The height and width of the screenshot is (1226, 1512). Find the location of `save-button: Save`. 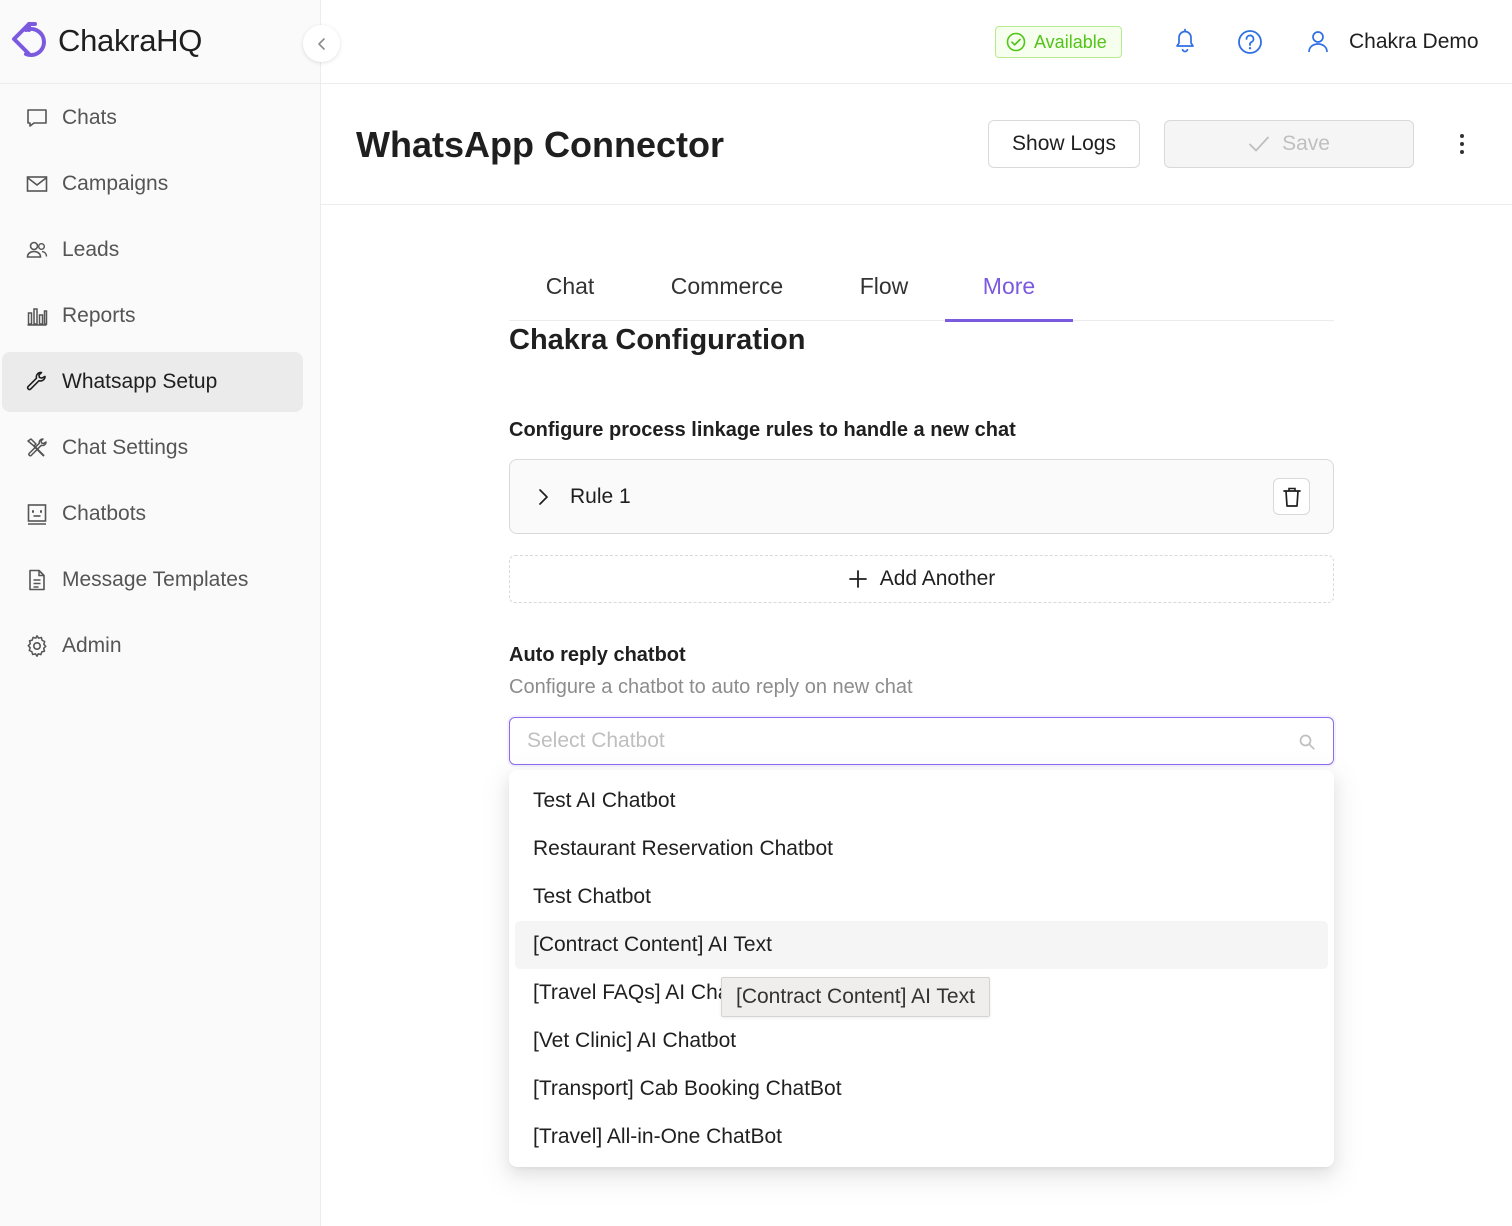

save-button: Save is located at coordinates (1289, 144).